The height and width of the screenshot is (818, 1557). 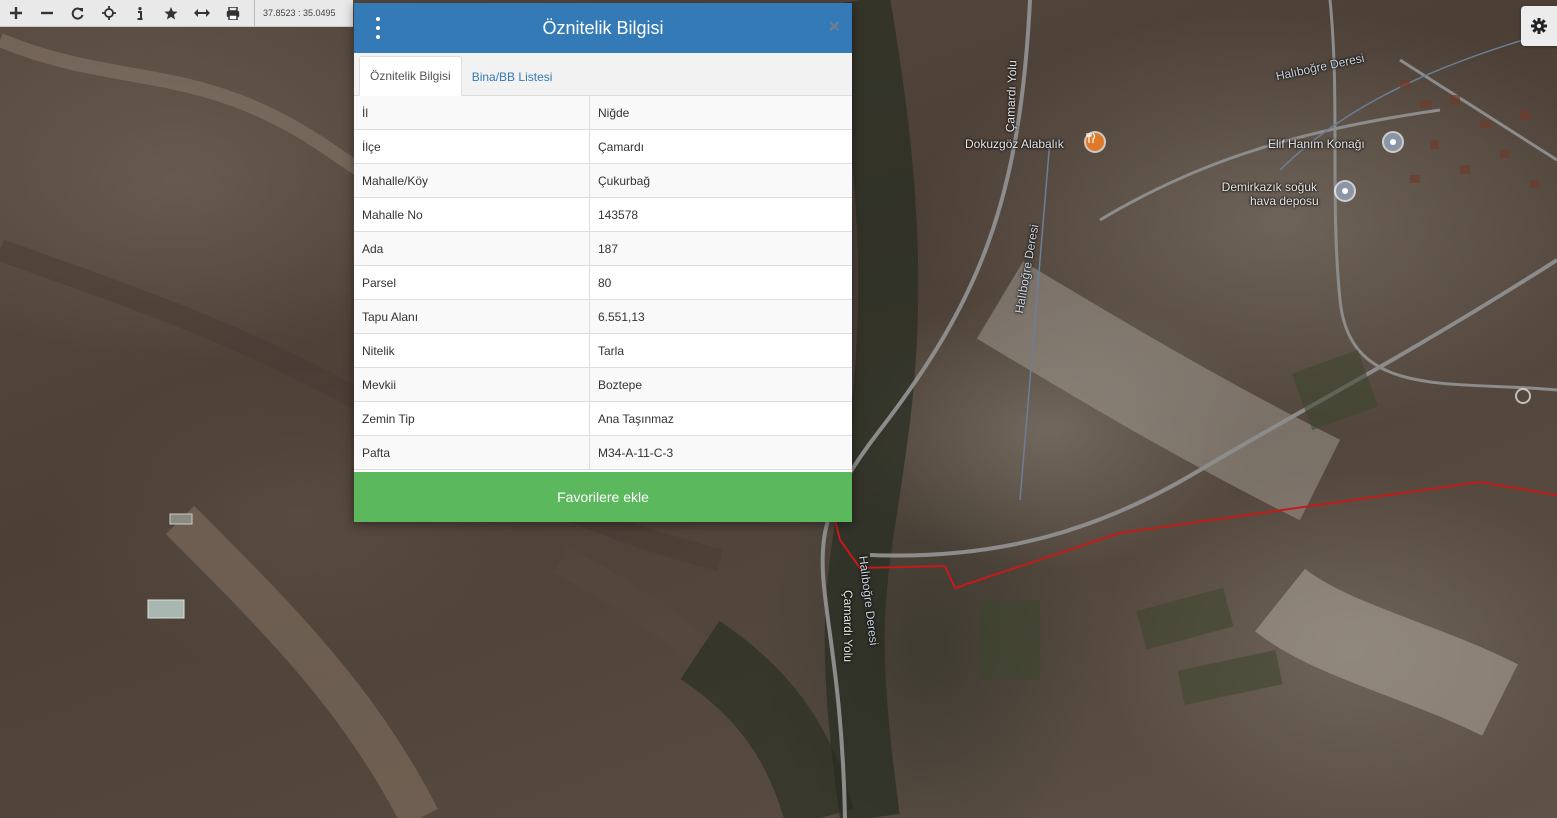 What do you see at coordinates (720, 113) in the screenshot?
I see `attribute-value: Niğde` at bounding box center [720, 113].